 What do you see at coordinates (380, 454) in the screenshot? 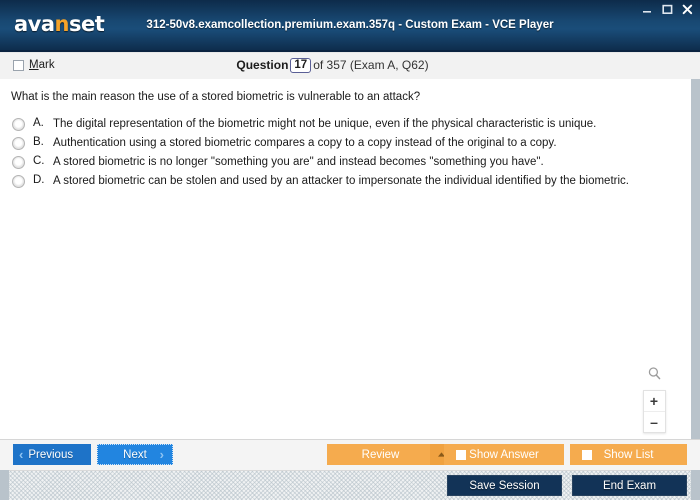
I see `review-button-label: Review` at bounding box center [380, 454].